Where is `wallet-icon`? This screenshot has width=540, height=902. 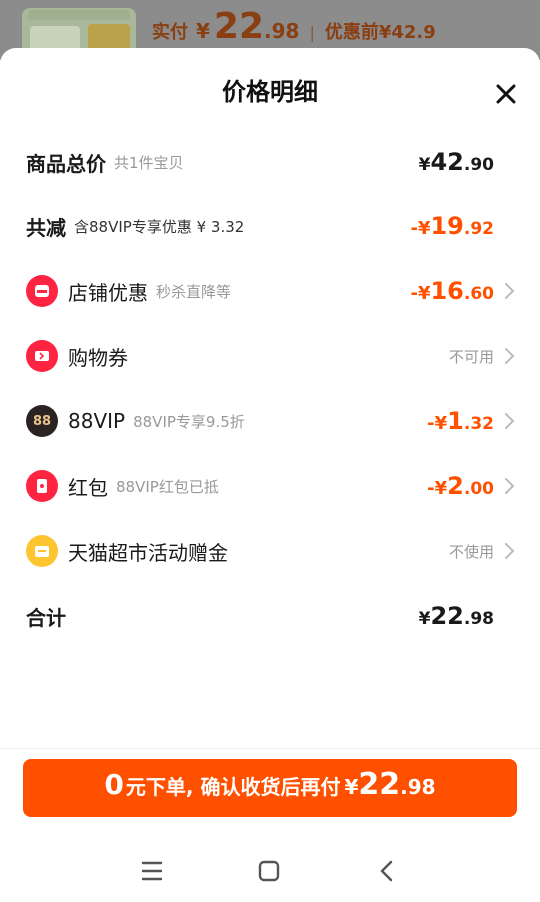
wallet-icon is located at coordinates (42, 551).